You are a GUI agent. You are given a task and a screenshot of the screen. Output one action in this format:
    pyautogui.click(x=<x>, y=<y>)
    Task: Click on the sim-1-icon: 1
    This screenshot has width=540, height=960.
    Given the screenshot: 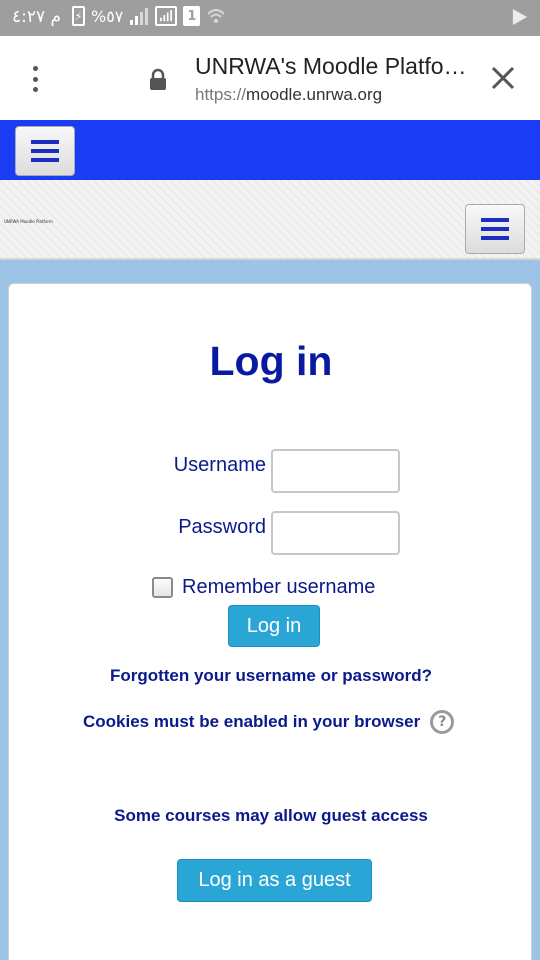 What is the action you would take?
    pyautogui.click(x=192, y=16)
    